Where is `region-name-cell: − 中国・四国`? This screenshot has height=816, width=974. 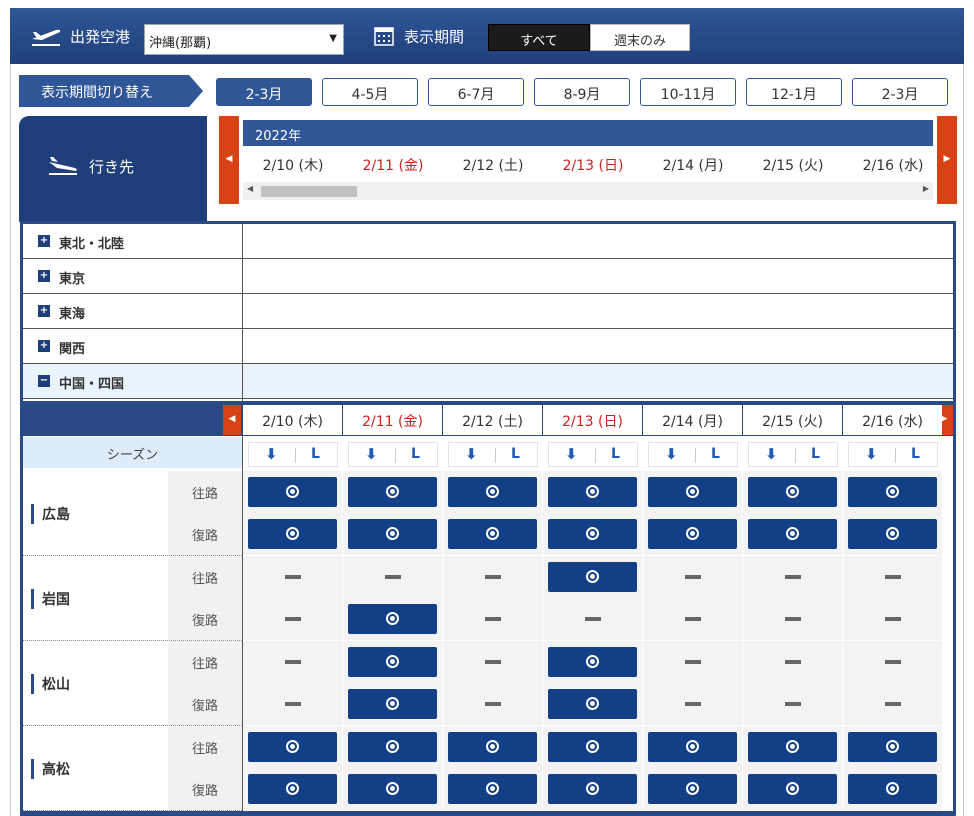 region-name-cell: − 中国・四国 is located at coordinates (133, 381).